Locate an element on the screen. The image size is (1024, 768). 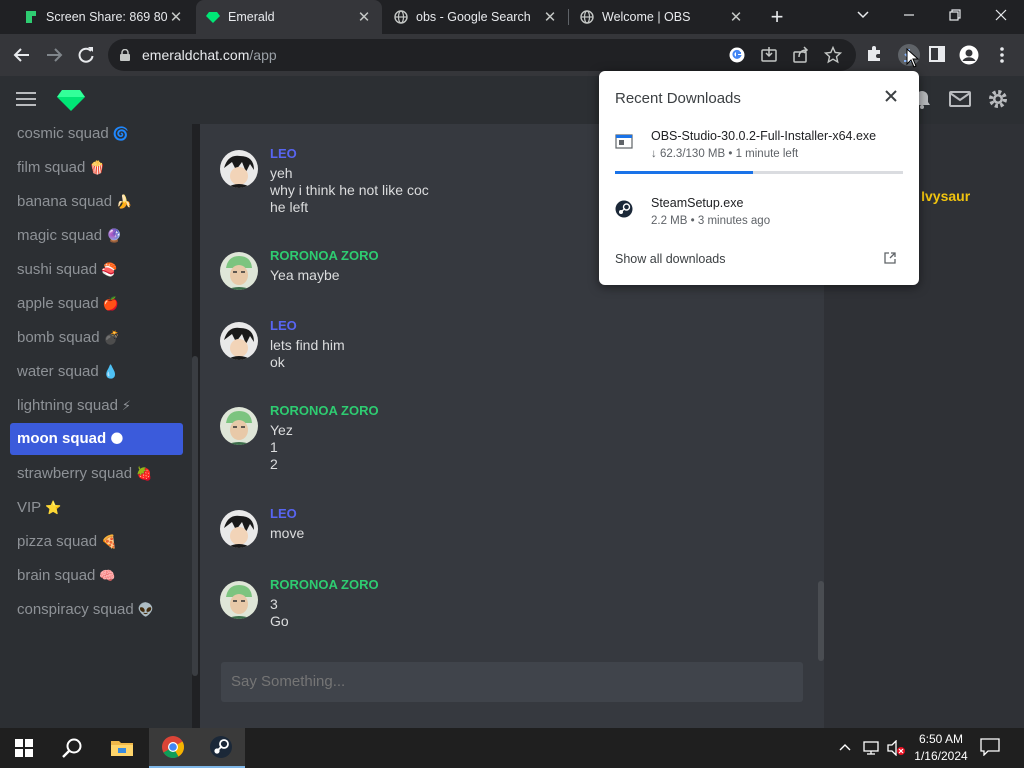
extensions-puzzle-icon is located at coordinates (874, 55).